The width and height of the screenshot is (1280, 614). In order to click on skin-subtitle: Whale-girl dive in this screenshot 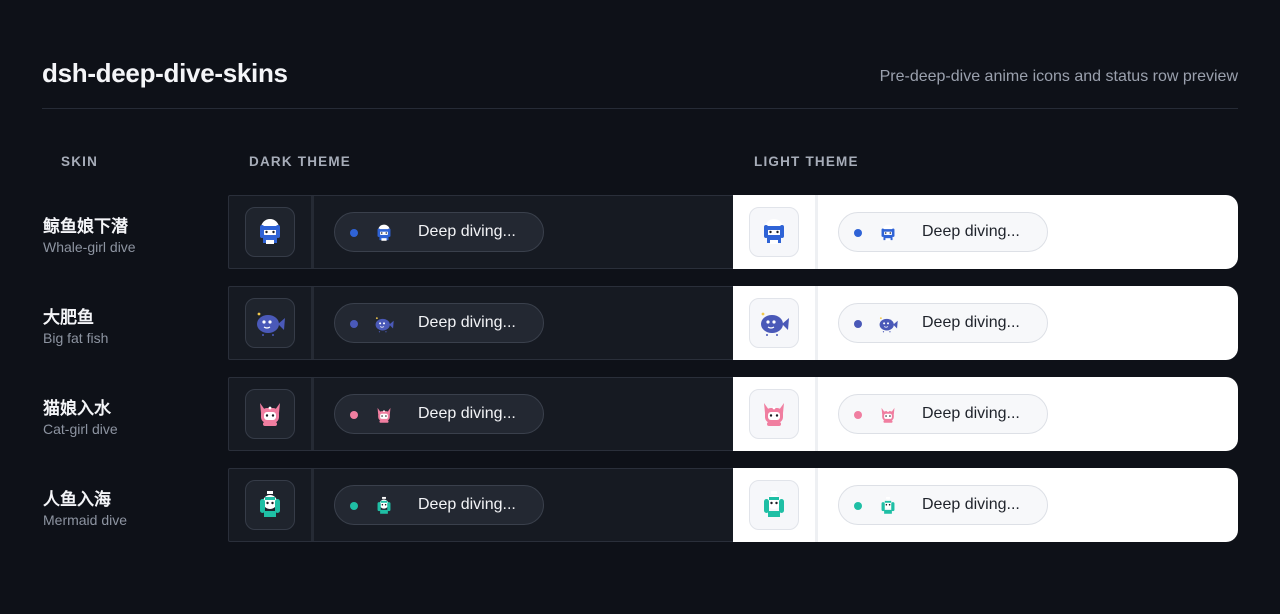, I will do `click(89, 247)`.